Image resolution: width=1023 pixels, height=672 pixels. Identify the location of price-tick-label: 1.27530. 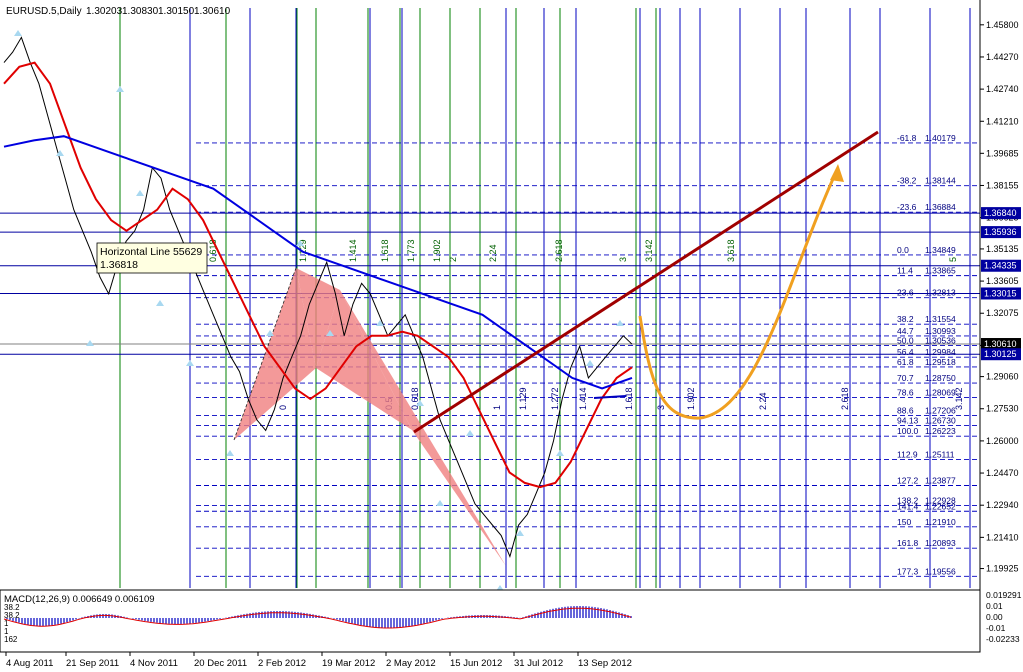
(1002, 409).